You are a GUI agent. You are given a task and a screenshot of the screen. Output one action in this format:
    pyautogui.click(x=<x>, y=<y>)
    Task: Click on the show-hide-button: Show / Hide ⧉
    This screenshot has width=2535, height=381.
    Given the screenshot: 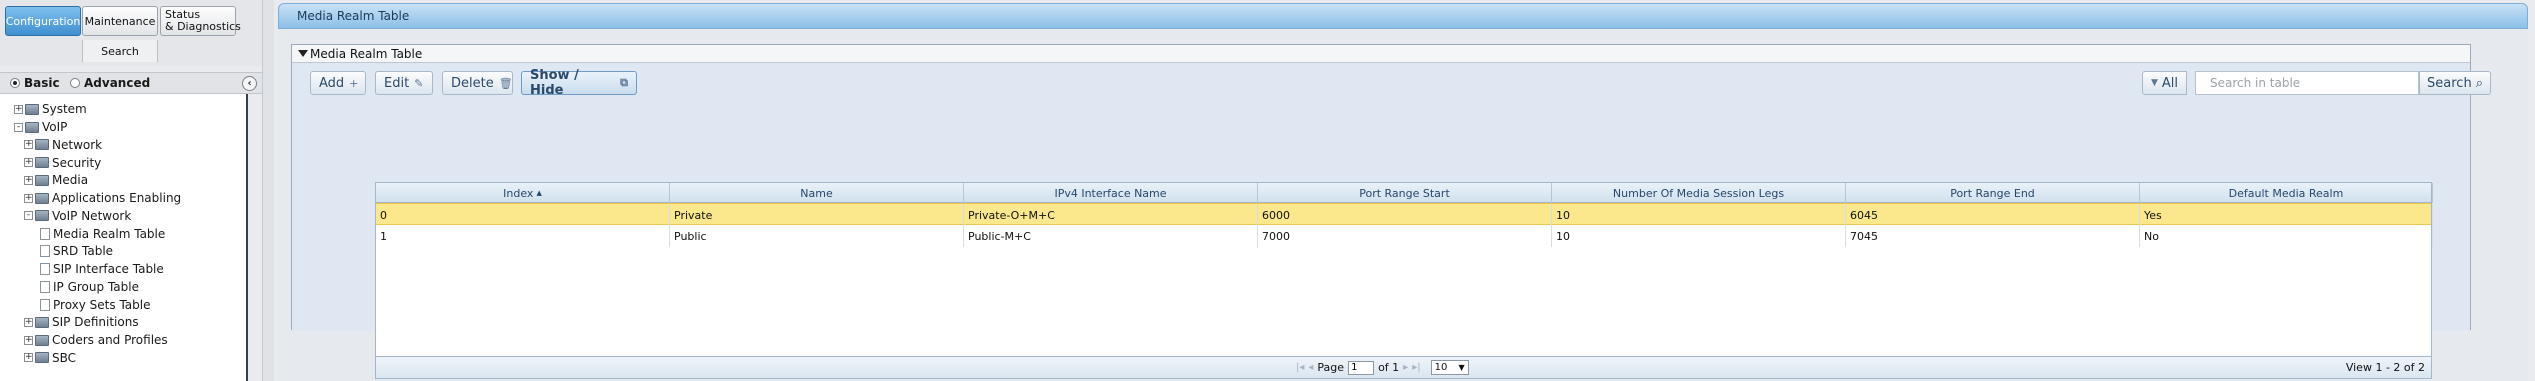 What is the action you would take?
    pyautogui.click(x=579, y=83)
    